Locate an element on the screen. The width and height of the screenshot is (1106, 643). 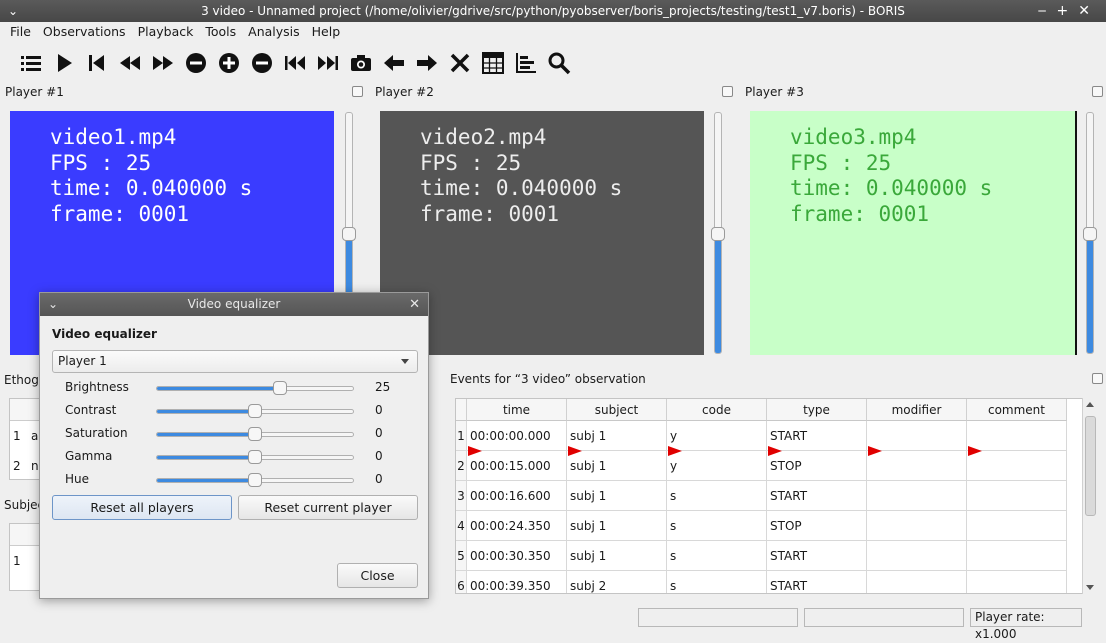
events-scrollbar is located at coordinates (1089, 496).